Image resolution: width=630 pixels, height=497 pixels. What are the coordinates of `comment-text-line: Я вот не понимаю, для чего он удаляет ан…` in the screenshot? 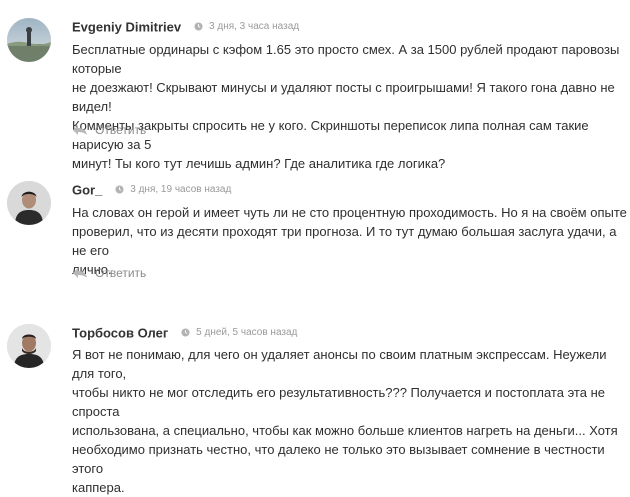 It's located at (339, 364).